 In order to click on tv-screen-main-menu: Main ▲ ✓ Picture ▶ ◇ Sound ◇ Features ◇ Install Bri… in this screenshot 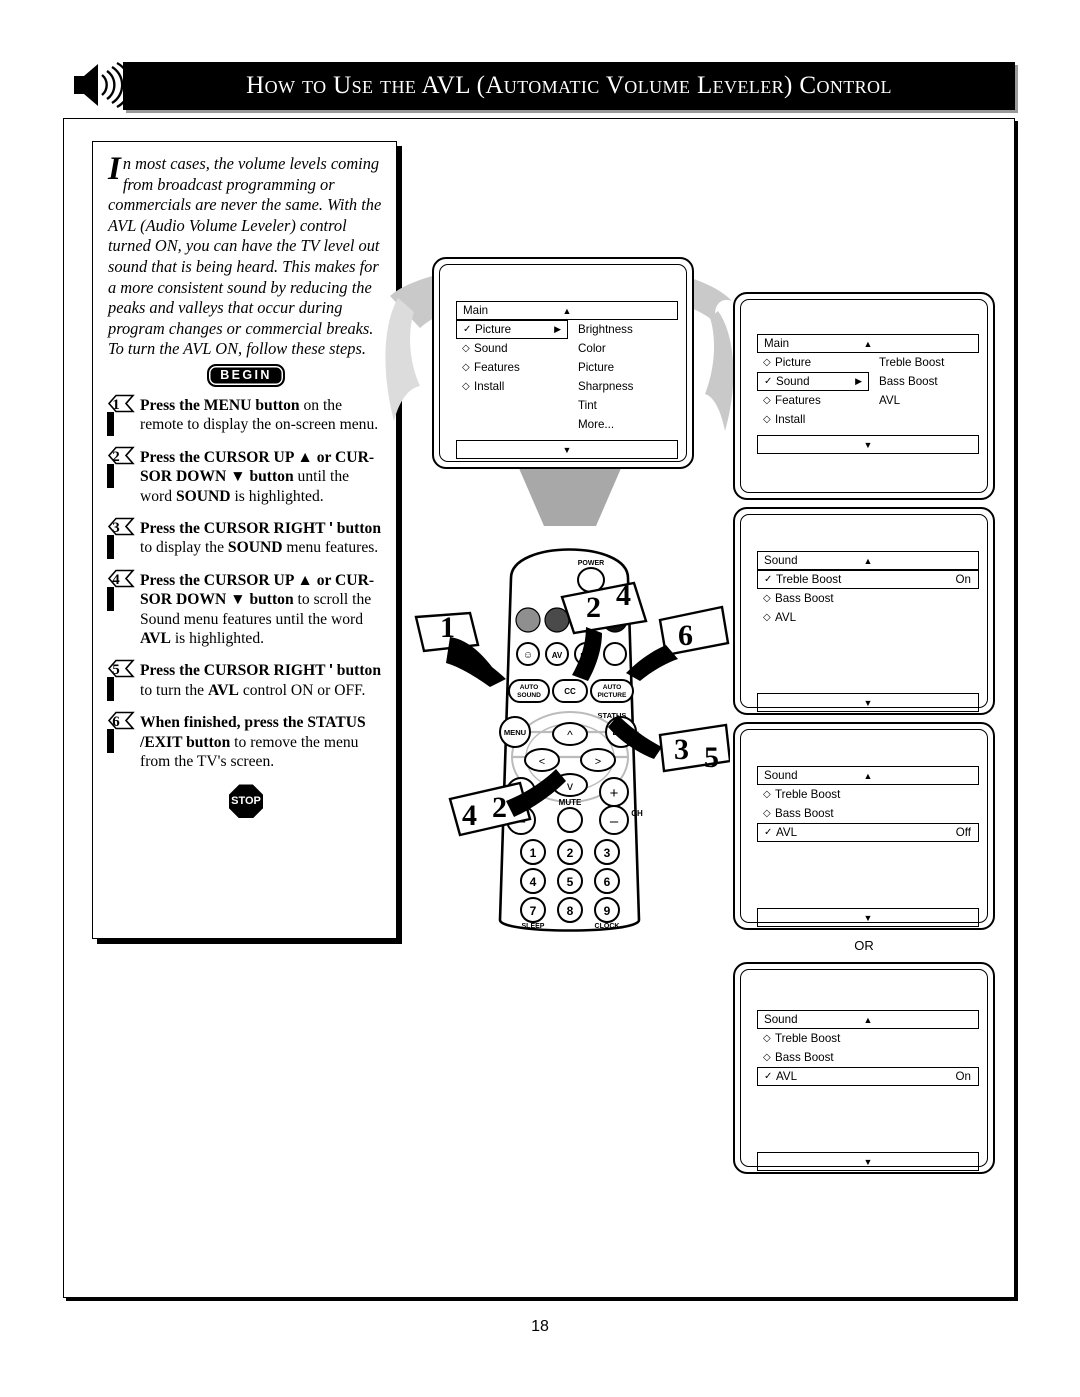, I will do `click(563, 363)`.